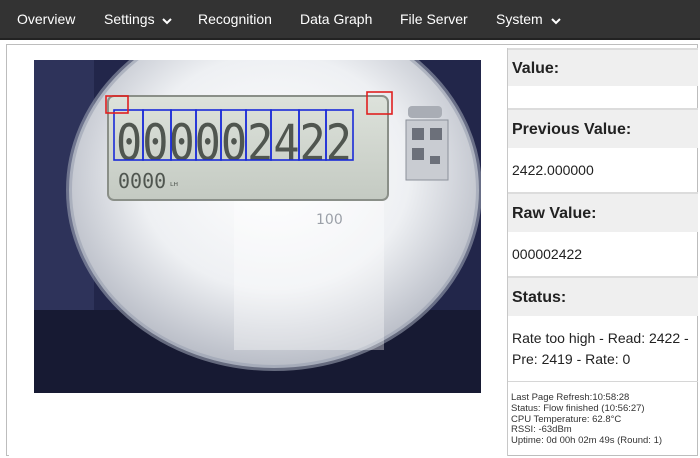 The height and width of the screenshot is (458, 700). I want to click on nav-file-server: File Server, so click(434, 19).